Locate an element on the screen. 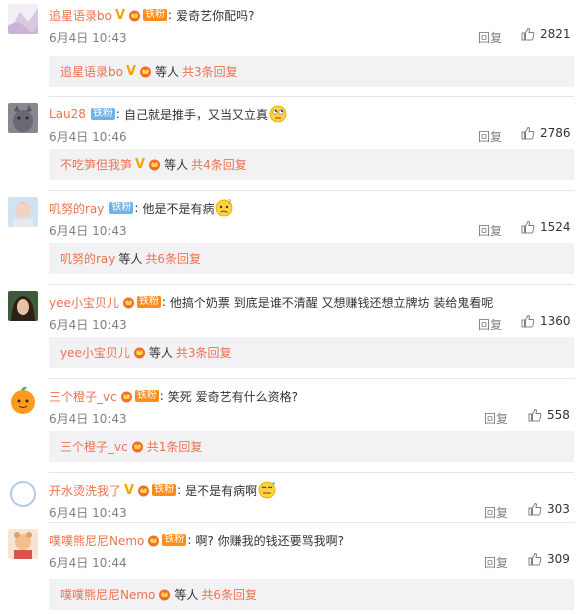  comment-time: 6月4日 10:46 is located at coordinates (88, 137).